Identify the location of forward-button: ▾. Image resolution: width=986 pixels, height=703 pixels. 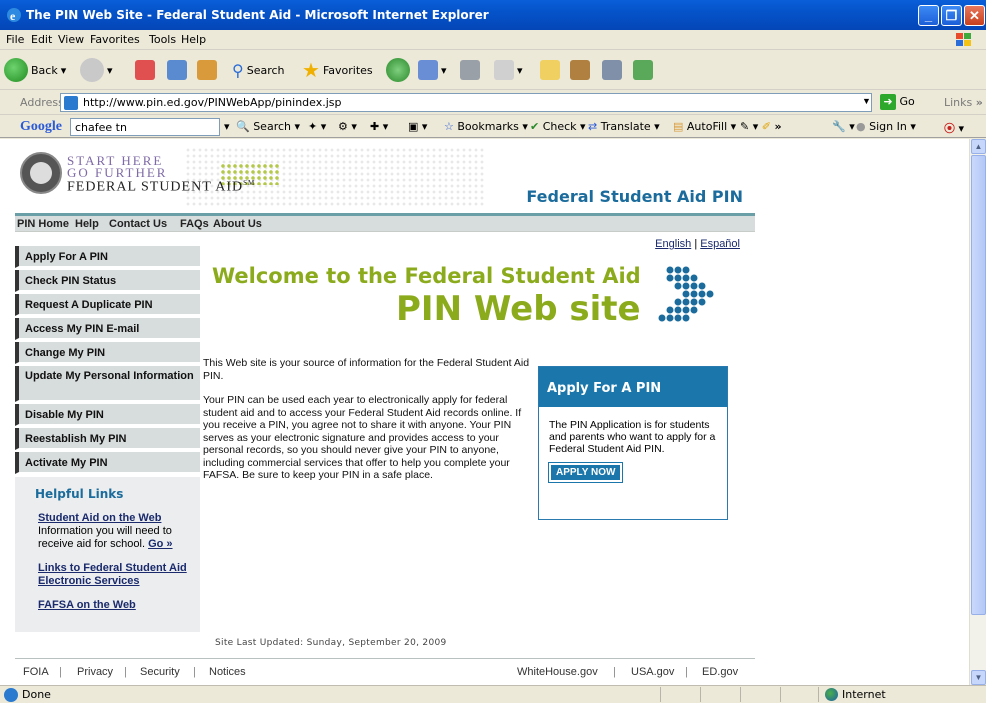
(96, 70).